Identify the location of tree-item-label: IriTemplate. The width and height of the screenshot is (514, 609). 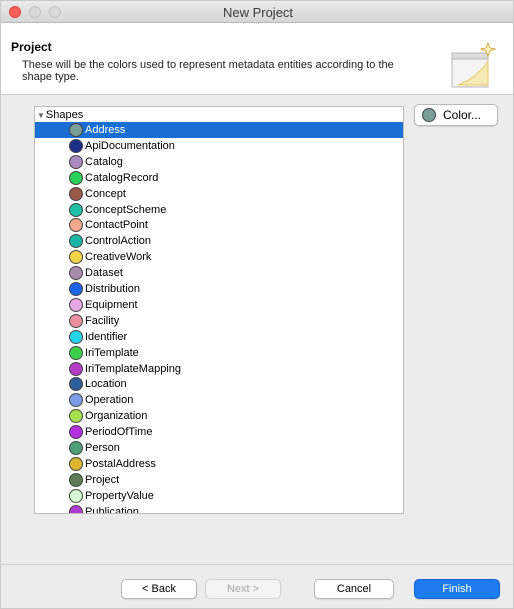
(112, 352).